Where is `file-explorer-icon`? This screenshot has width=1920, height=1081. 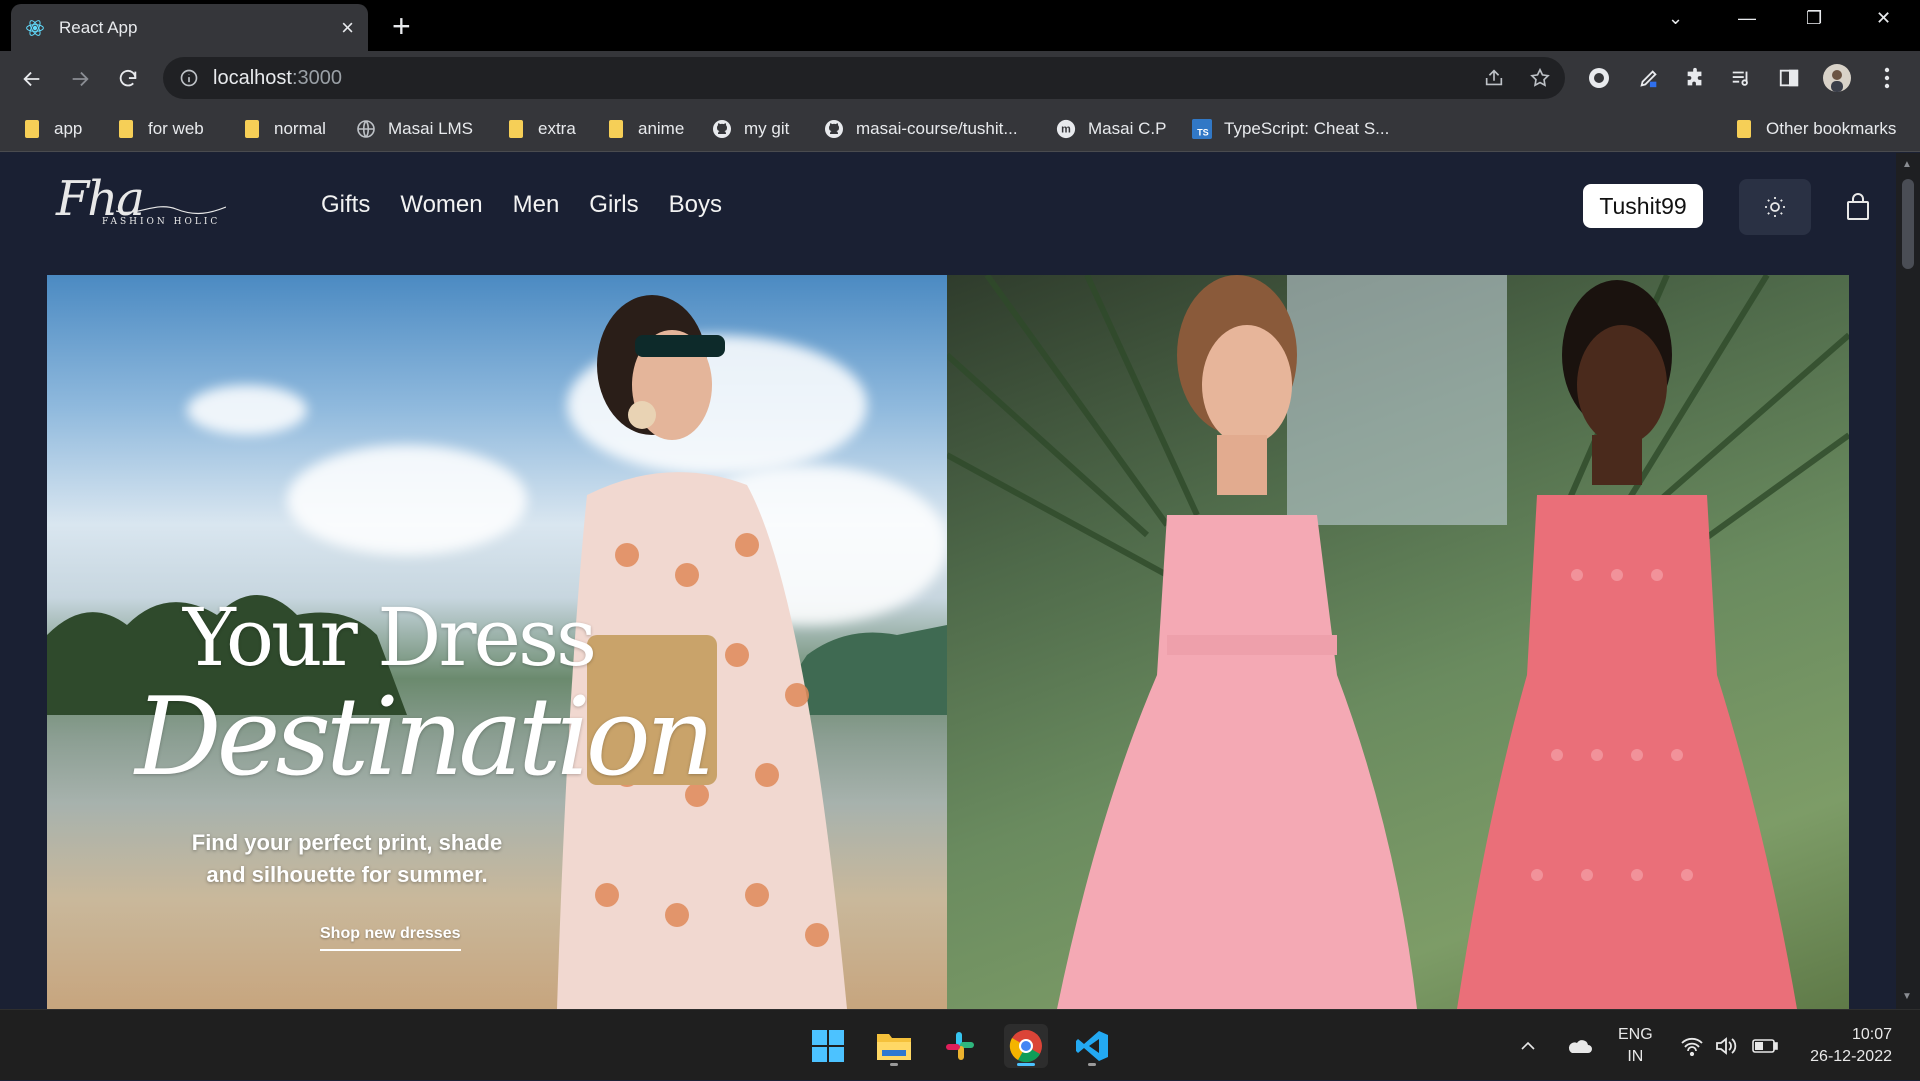
file-explorer-icon is located at coordinates (894, 1046).